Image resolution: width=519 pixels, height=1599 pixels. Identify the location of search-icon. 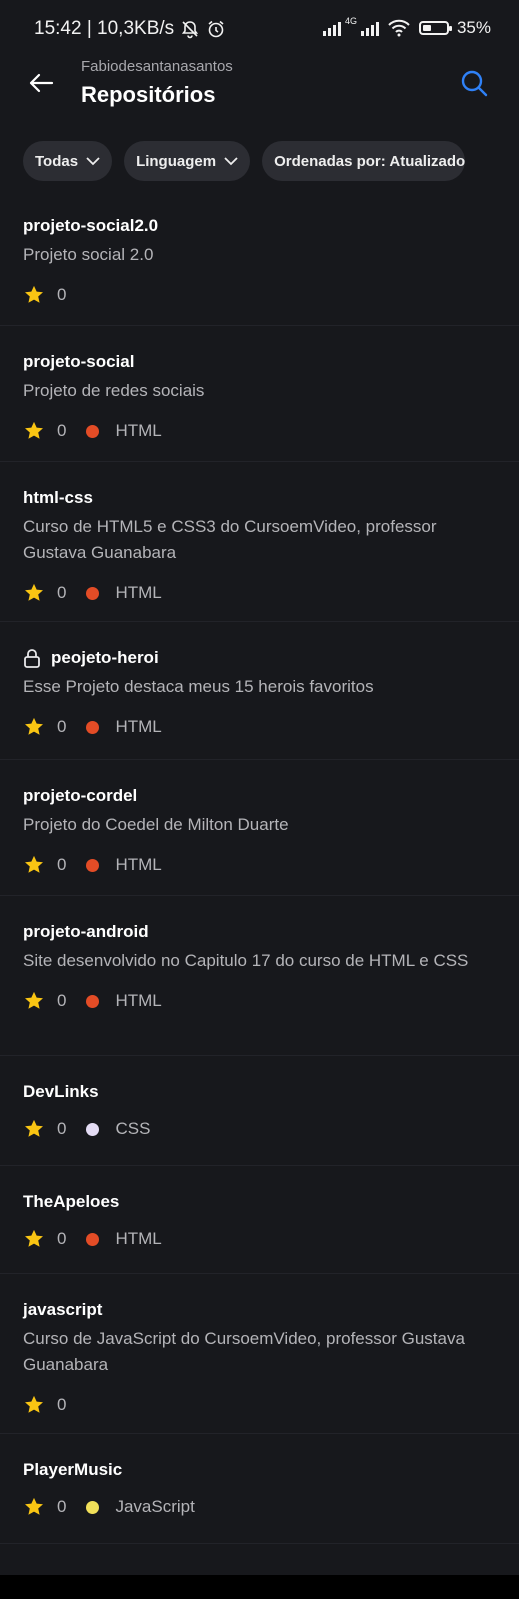
(474, 83).